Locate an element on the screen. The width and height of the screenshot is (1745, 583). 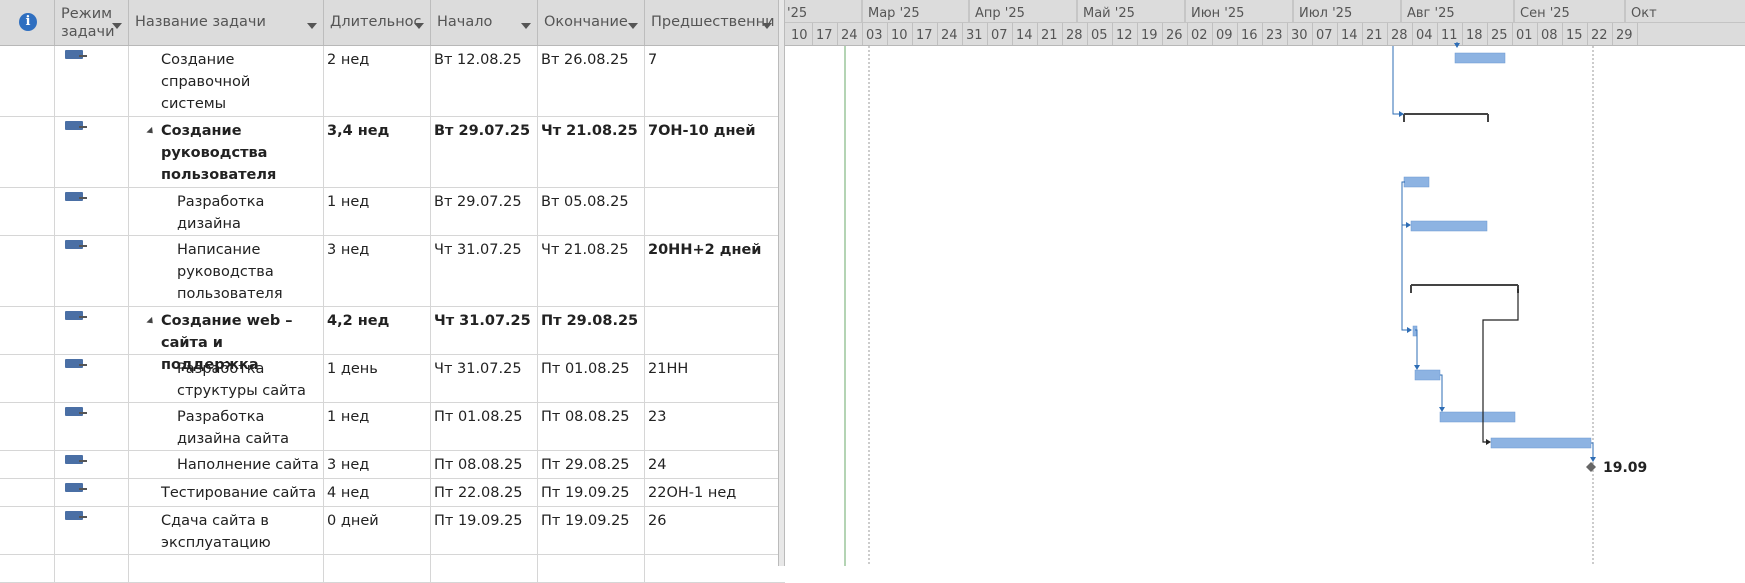
duration-cell: 1 день is located at coordinates (377, 378).